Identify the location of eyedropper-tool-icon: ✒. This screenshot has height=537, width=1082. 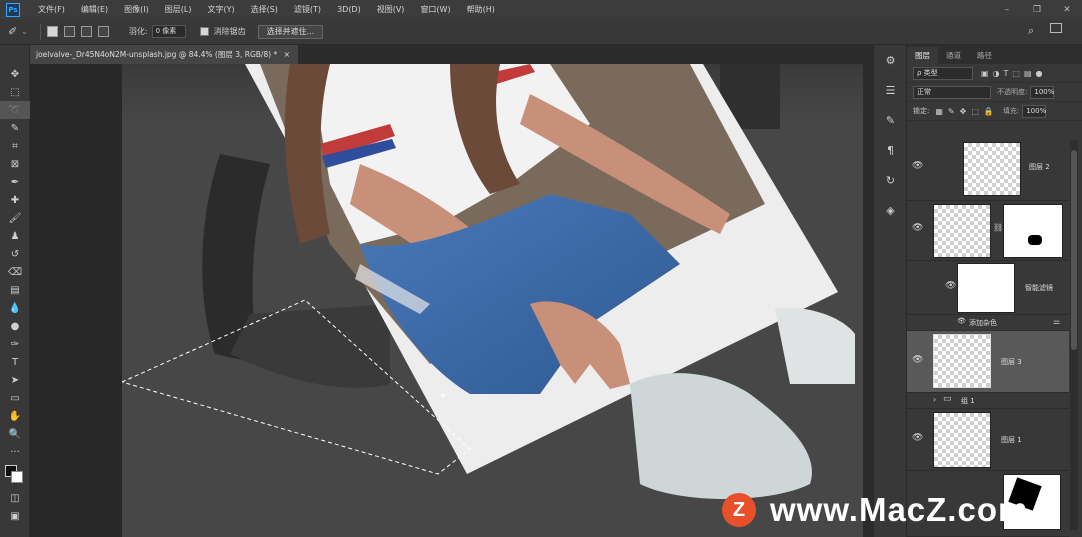
(15, 182).